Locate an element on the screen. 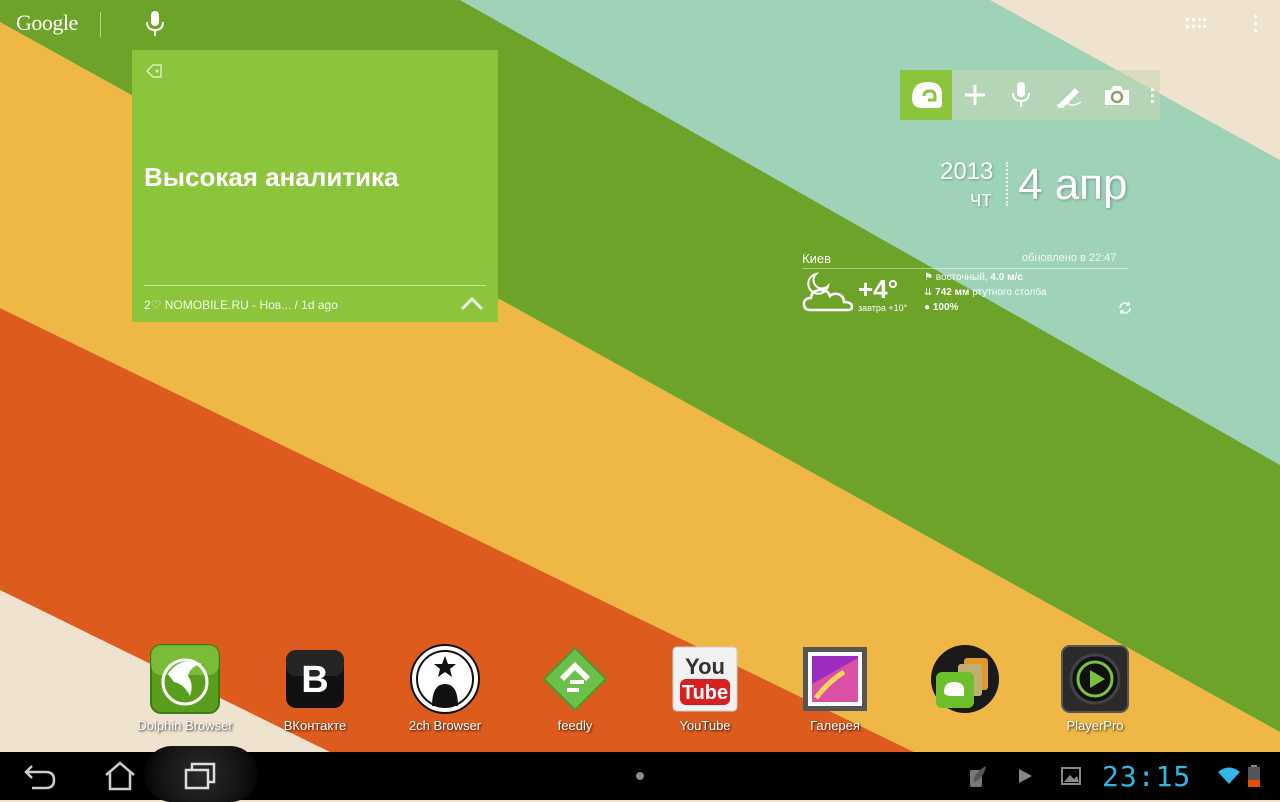  system-navigation-bar: 23:15 is located at coordinates (640, 774).